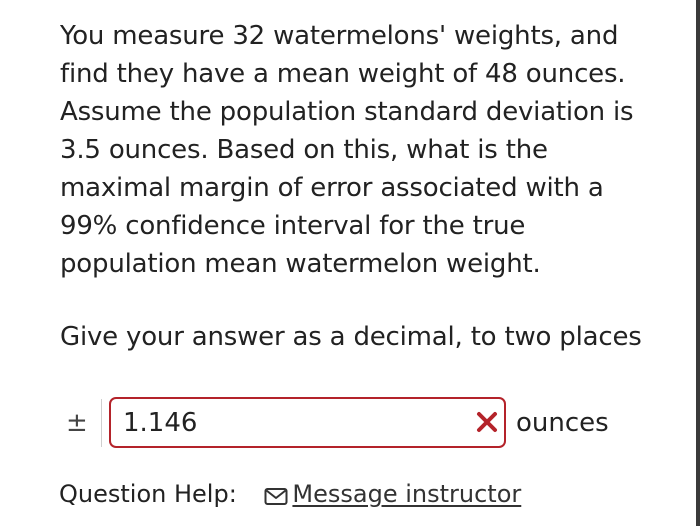  Describe the element at coordinates (487, 422) in the screenshot. I see `incorrect-x-icon` at that location.